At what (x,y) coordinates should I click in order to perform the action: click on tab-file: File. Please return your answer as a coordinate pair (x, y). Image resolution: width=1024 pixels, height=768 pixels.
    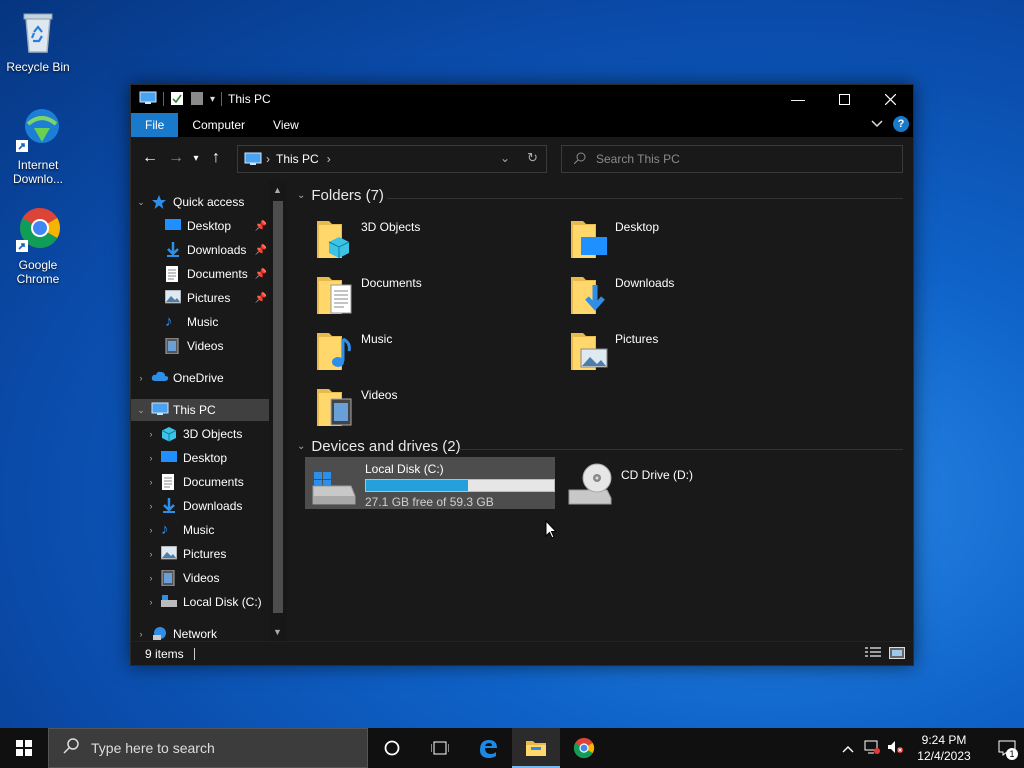
    Looking at the image, I should click on (155, 125).